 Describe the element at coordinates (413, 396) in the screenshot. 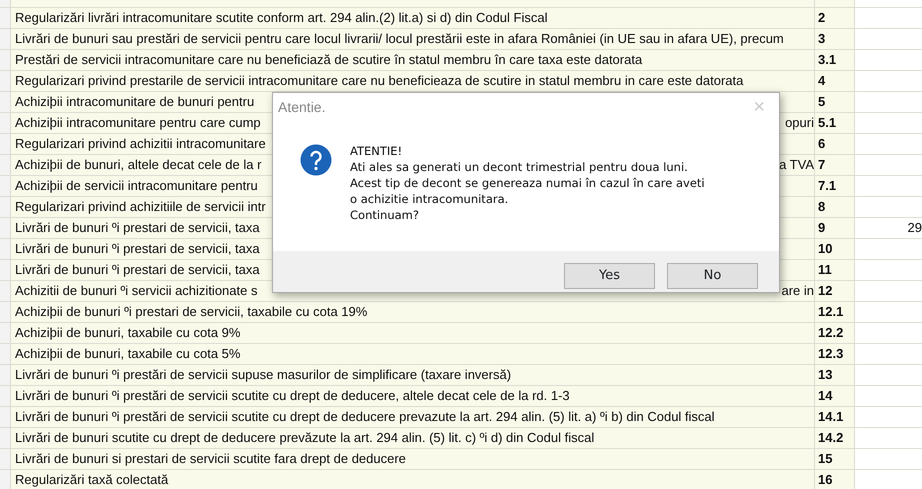

I see `table-cell: Livrări de bunuri ºi prestări de servicii scutite cu drept de deducere, altele decat cele de la rd. 1-3` at that location.